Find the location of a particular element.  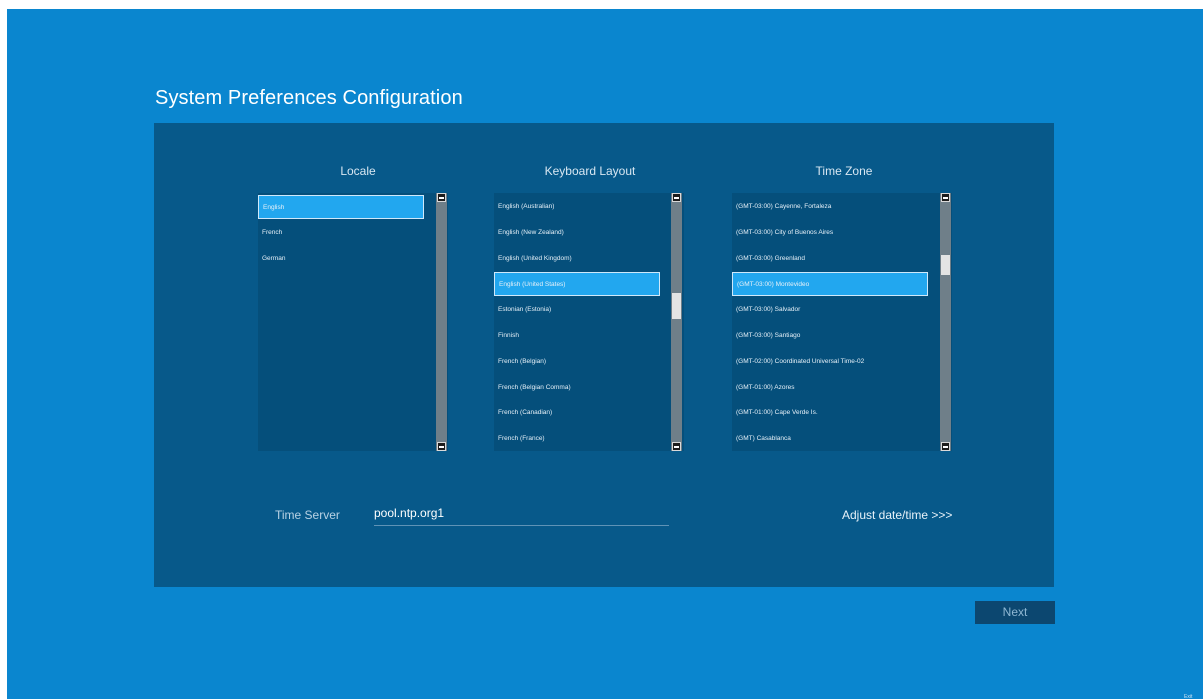

list-item: Finnish is located at coordinates (577, 336).